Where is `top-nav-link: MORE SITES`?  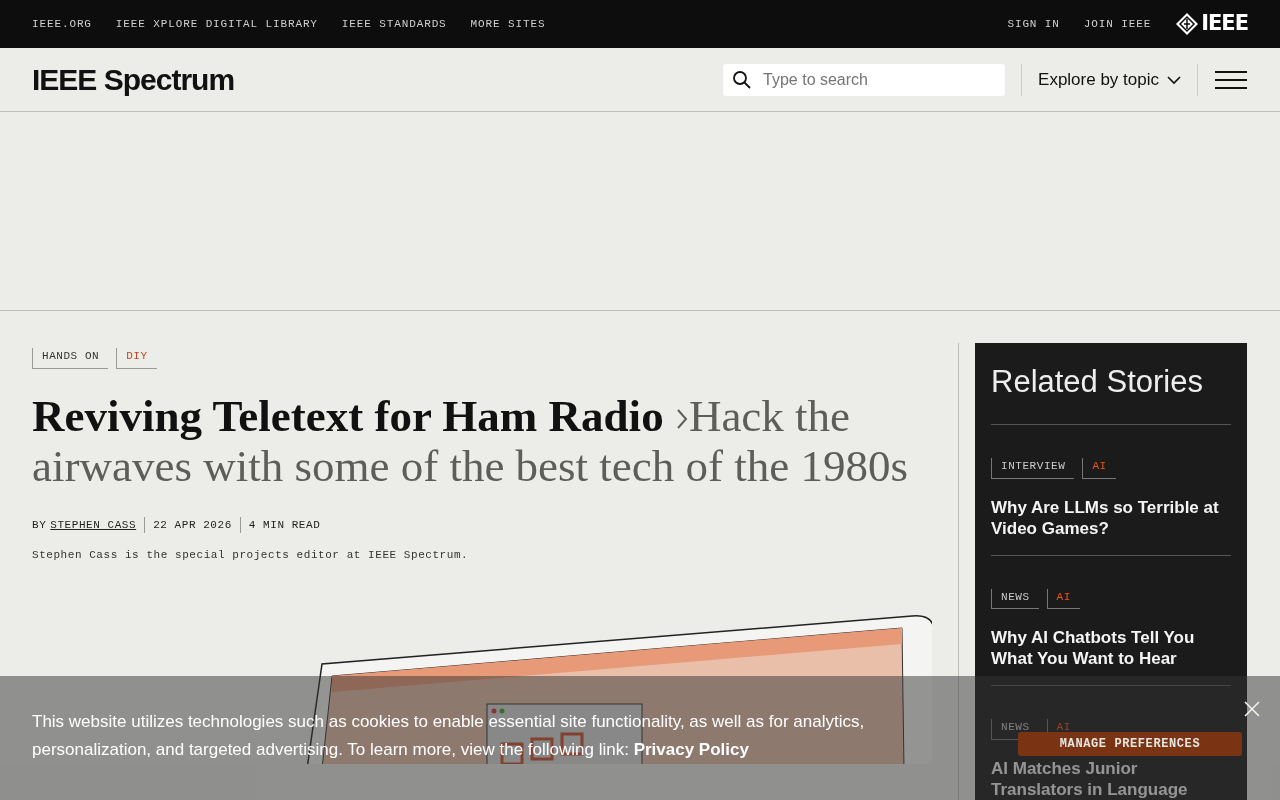
top-nav-link: MORE SITES is located at coordinates (508, 24).